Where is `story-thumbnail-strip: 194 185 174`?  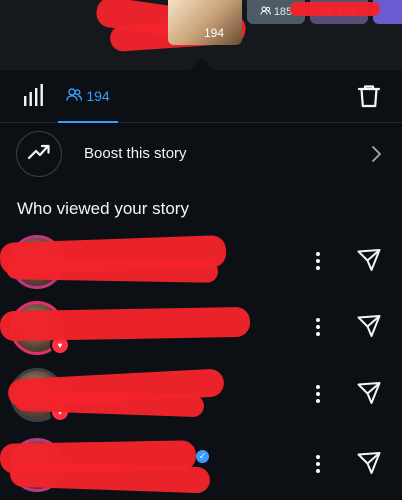
story-thumbnail-strip: 194 185 174 is located at coordinates (201, 35).